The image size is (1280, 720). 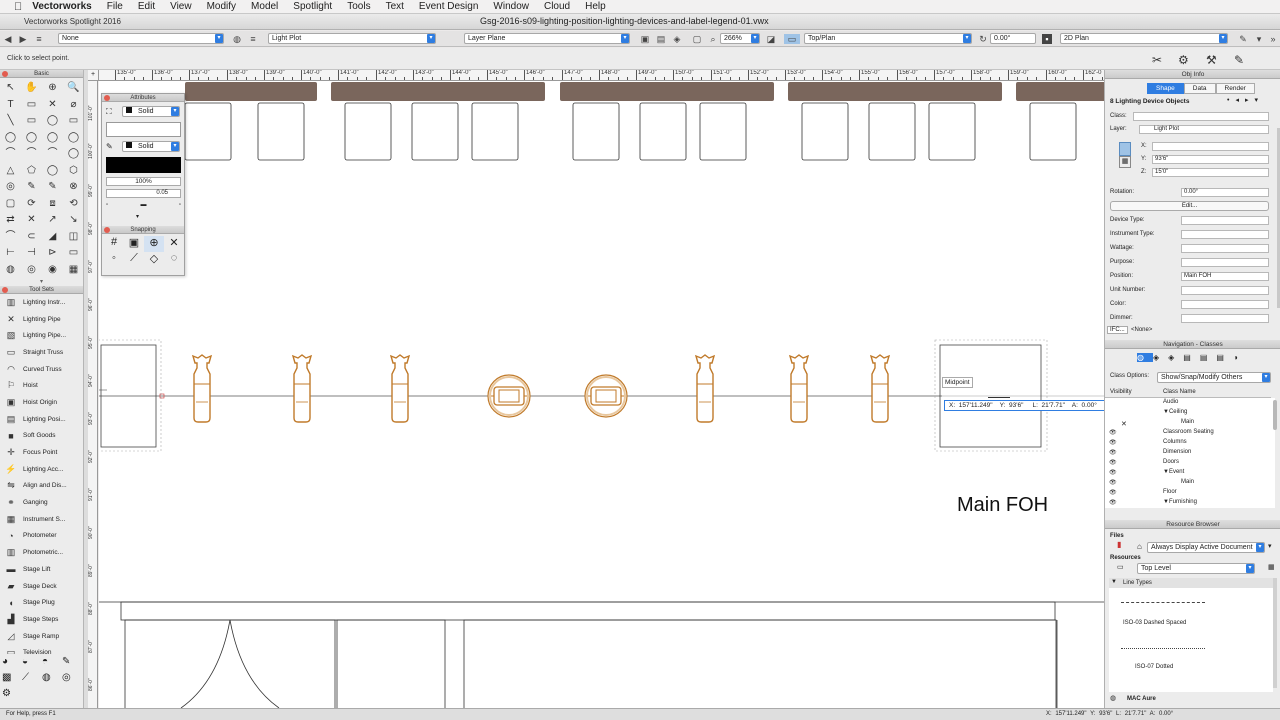 What do you see at coordinates (52, 220) in the screenshot?
I see `basic-tool-icon: ↗` at bounding box center [52, 220].